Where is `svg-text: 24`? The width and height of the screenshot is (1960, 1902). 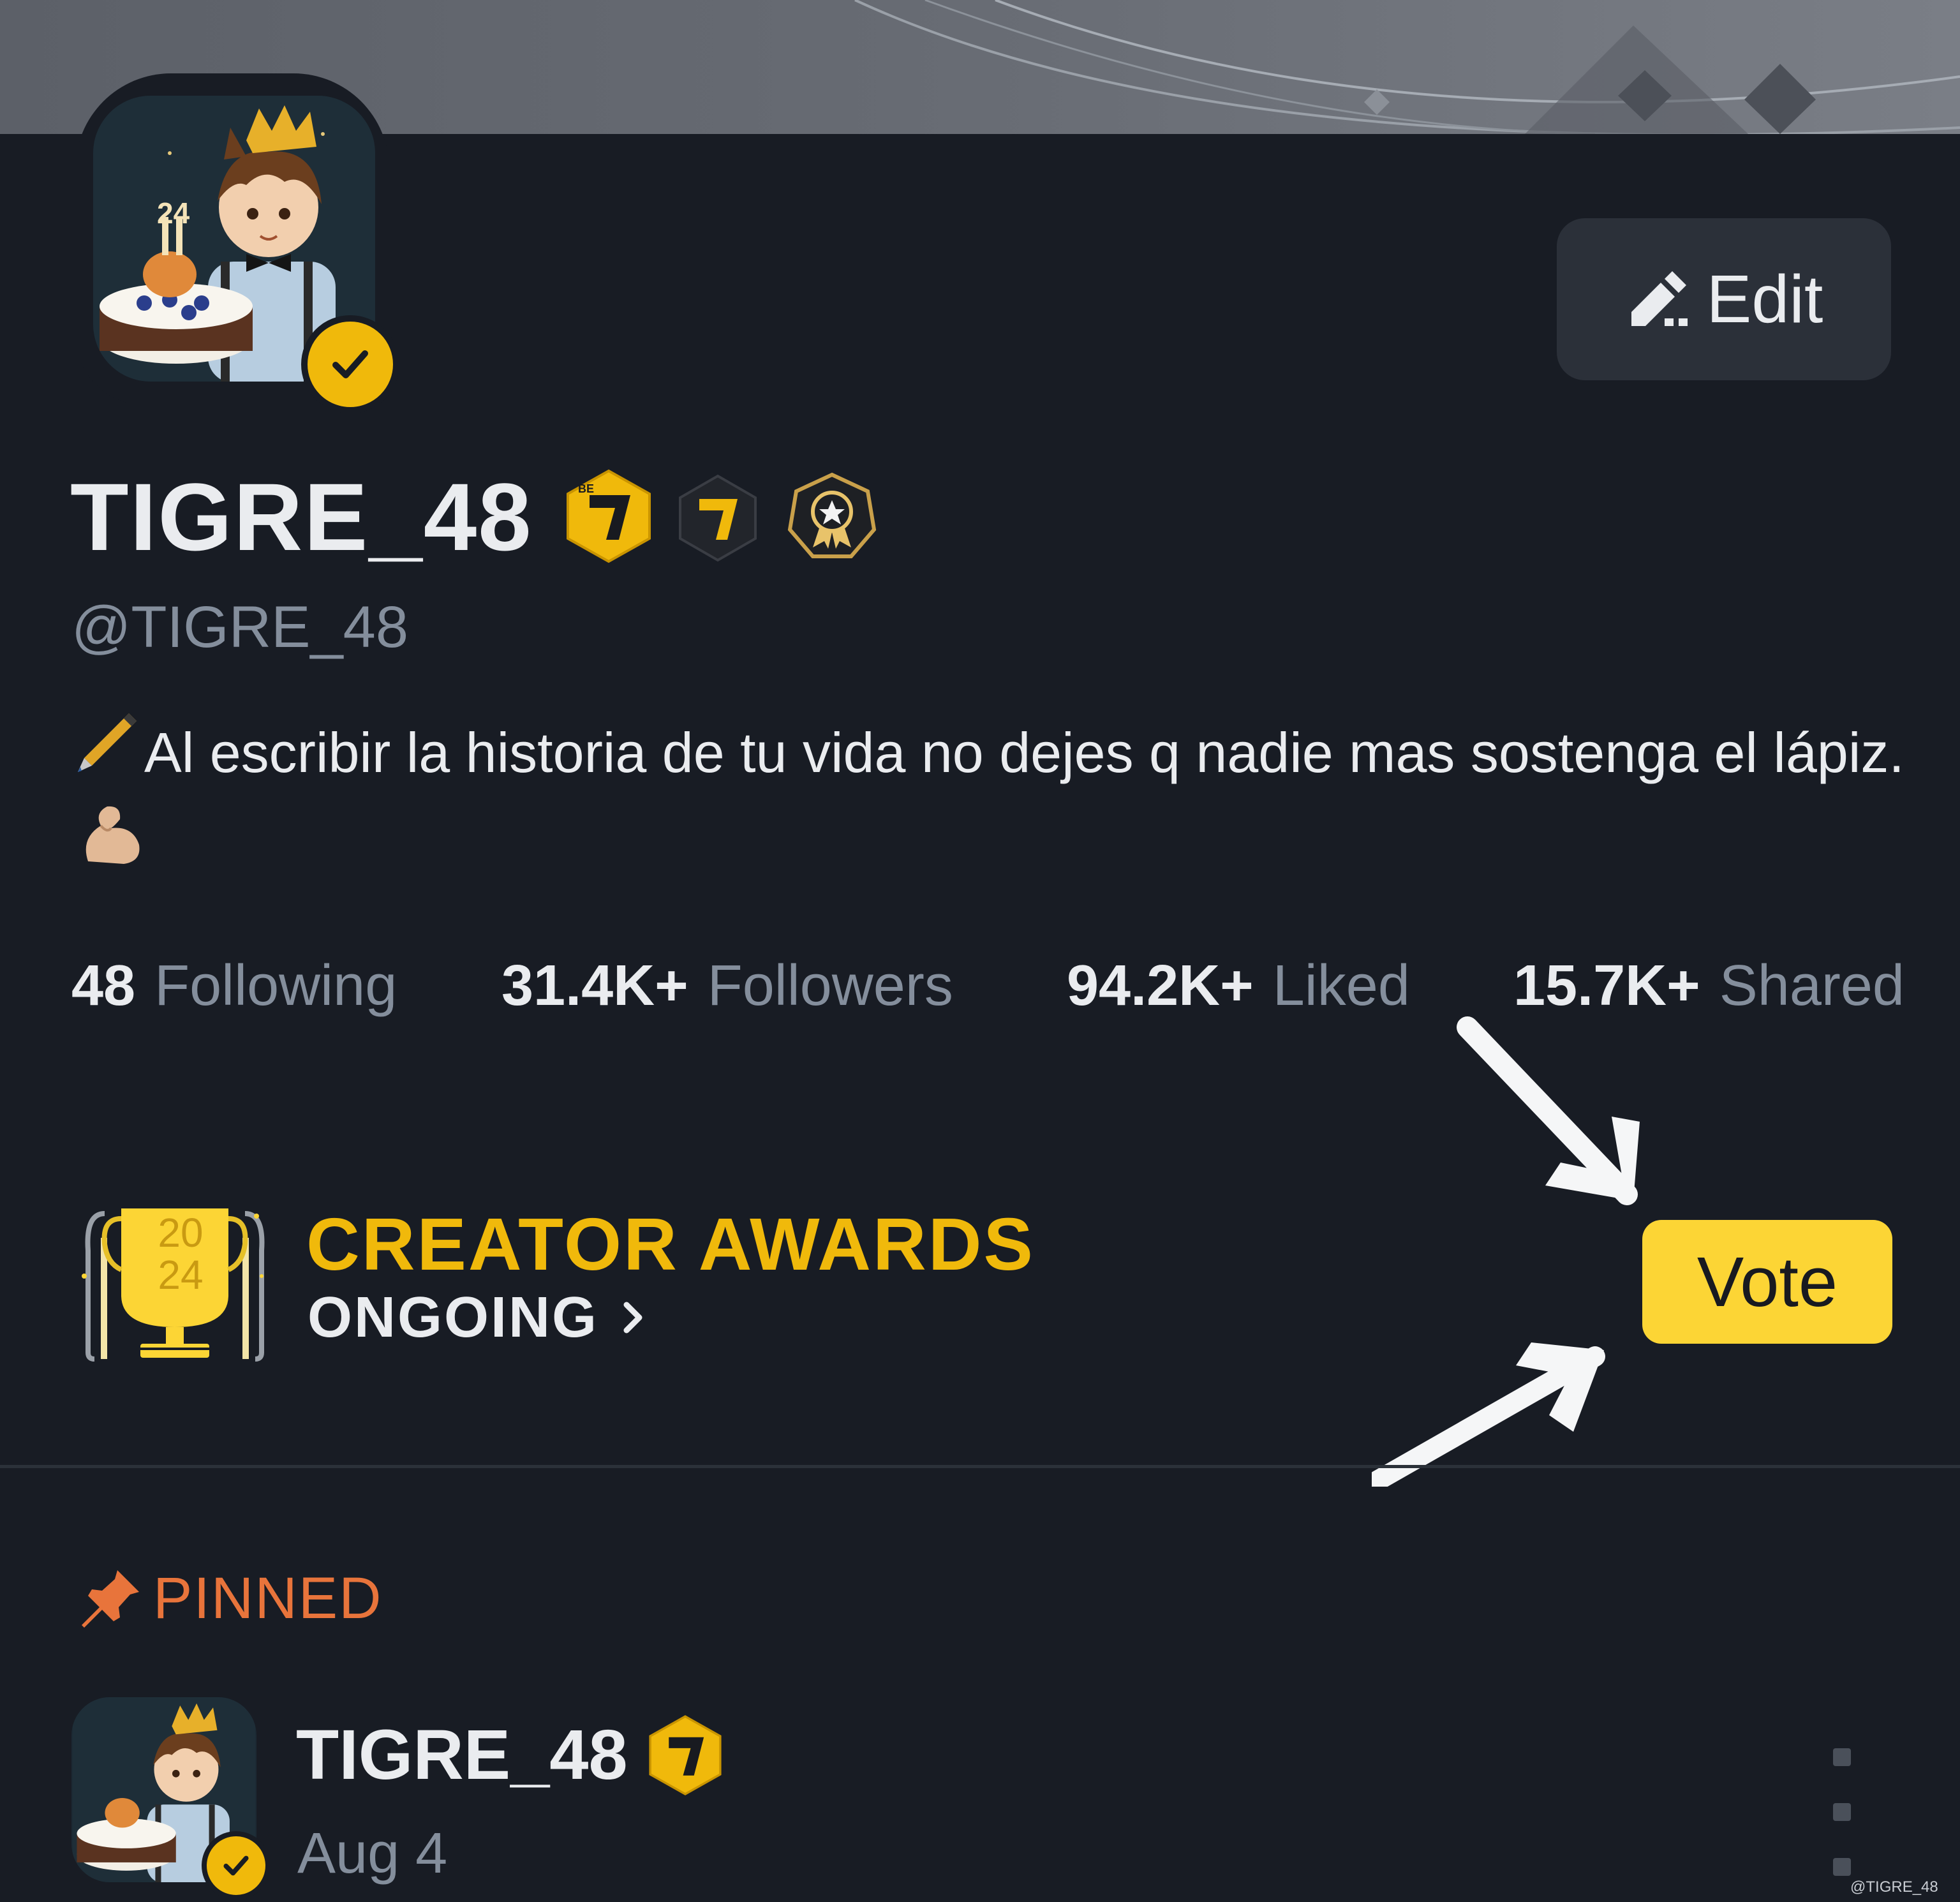
svg-text: 24 is located at coordinates (173, 213).